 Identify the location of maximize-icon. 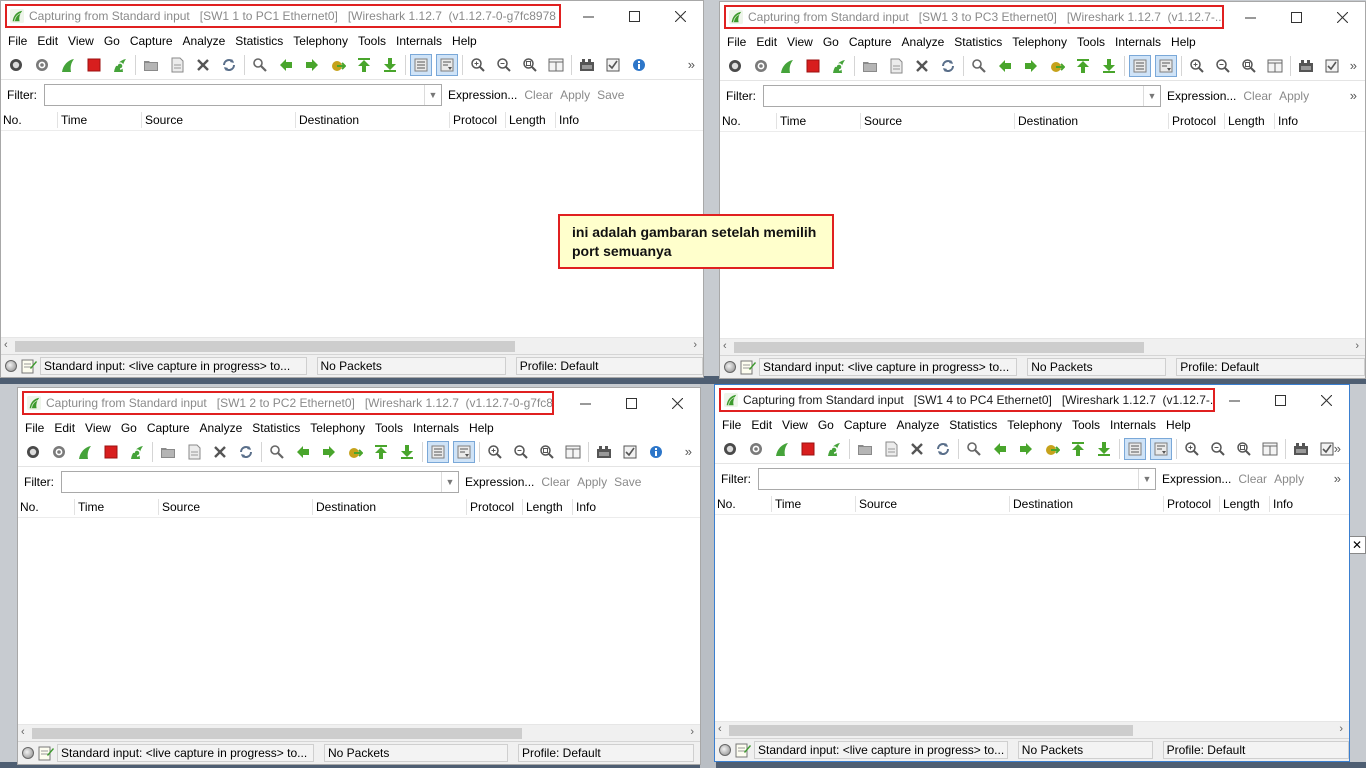
(1280, 400).